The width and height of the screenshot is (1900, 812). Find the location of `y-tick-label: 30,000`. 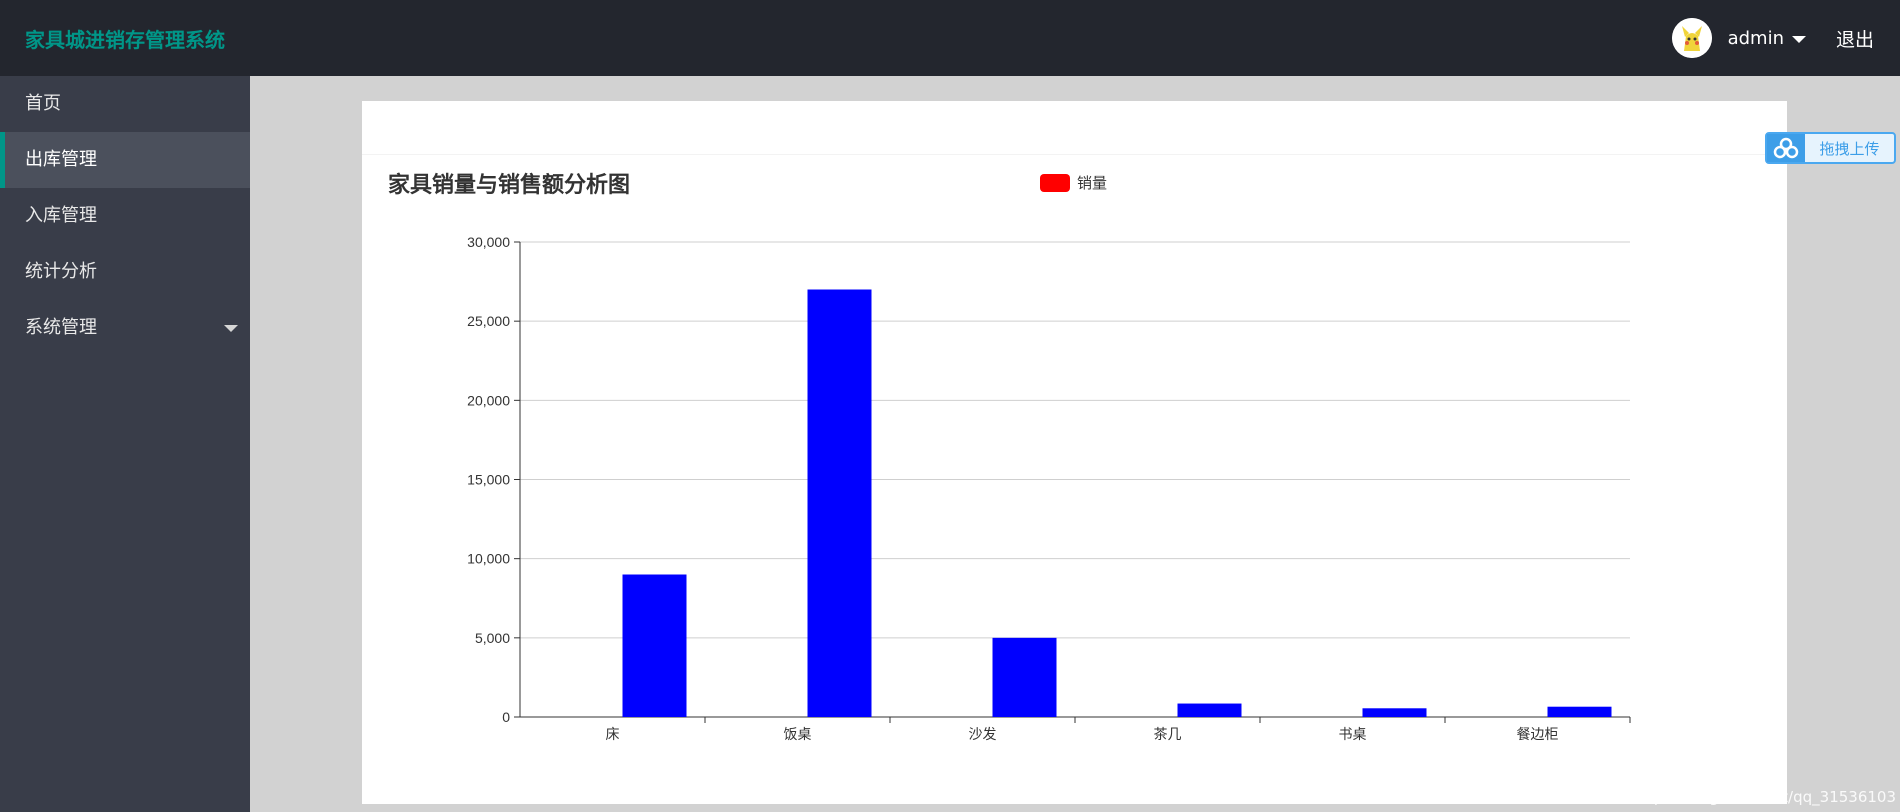

y-tick-label: 30,000 is located at coordinates (488, 242).